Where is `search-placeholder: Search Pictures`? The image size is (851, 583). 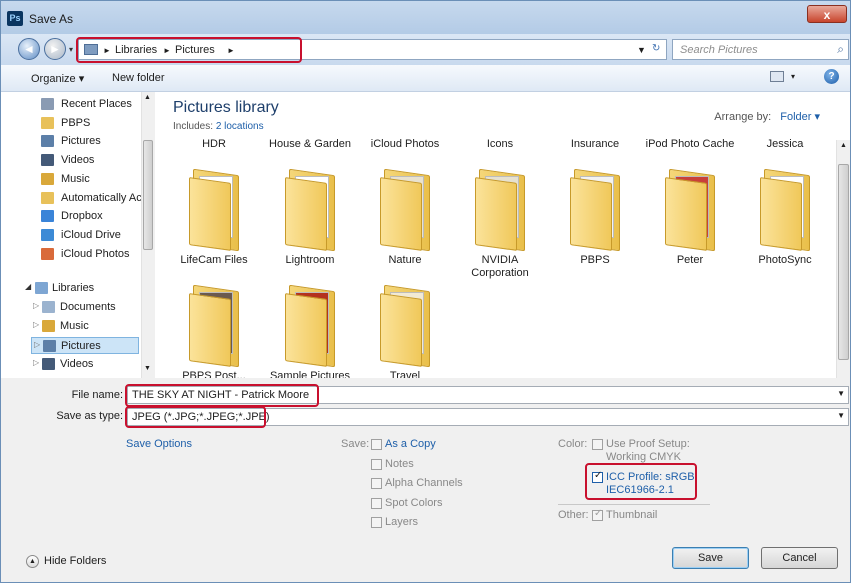 search-placeholder: Search Pictures is located at coordinates (719, 50).